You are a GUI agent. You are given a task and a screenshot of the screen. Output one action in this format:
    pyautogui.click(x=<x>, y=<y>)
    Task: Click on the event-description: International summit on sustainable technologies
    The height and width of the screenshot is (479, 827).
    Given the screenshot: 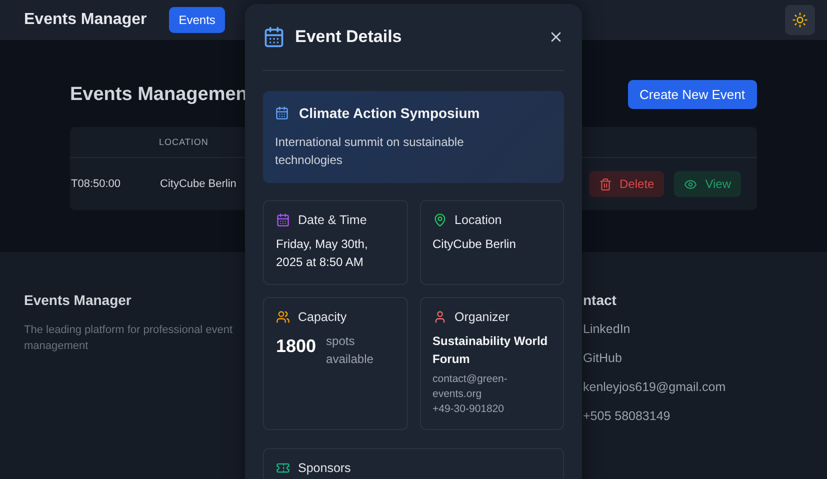 What is the action you would take?
    pyautogui.click(x=370, y=151)
    